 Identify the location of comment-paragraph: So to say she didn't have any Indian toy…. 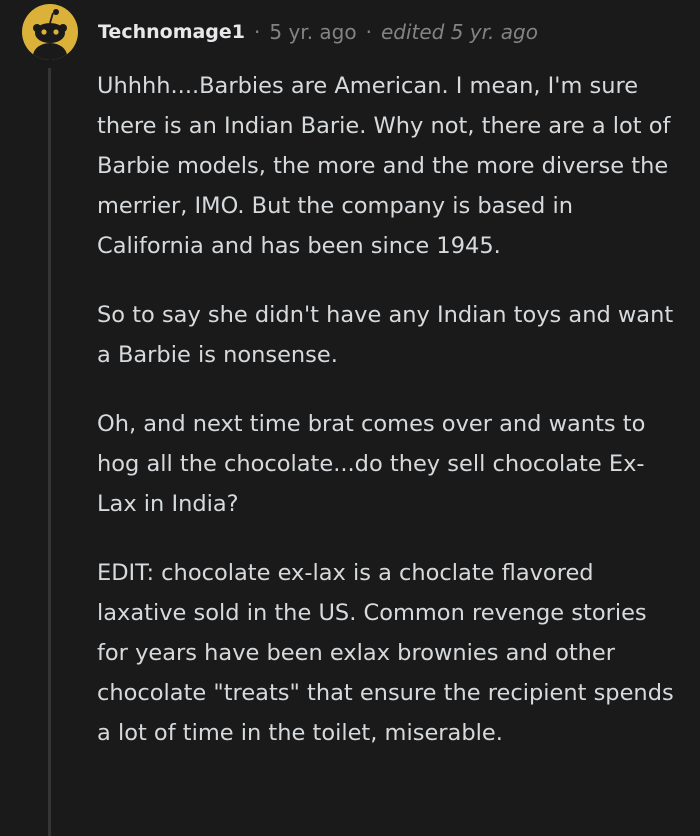
(385, 335).